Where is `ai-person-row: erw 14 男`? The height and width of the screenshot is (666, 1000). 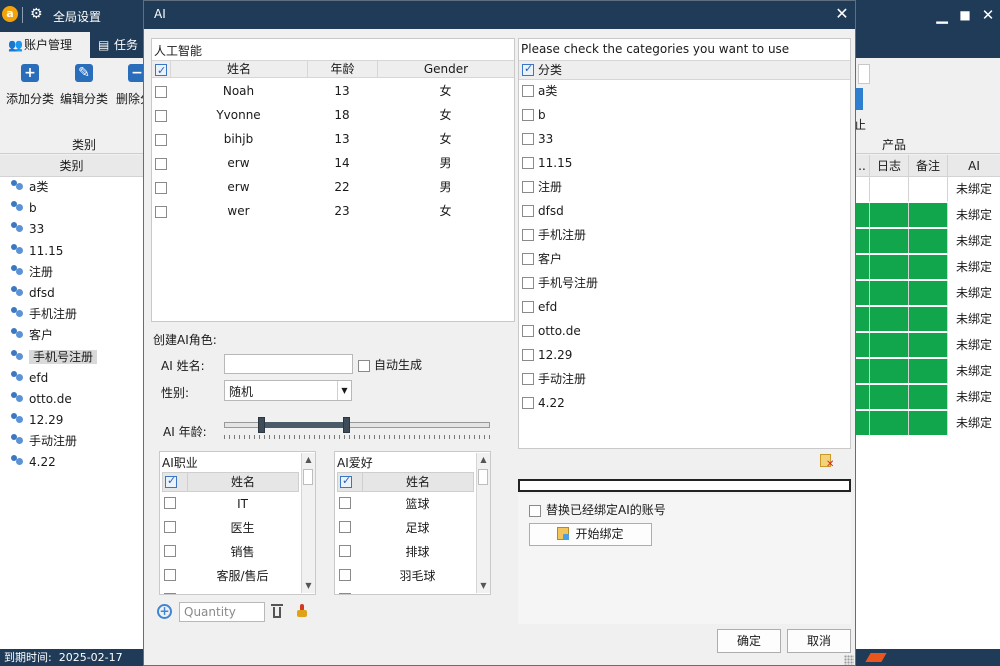 ai-person-row: erw 14 男 is located at coordinates (333, 163).